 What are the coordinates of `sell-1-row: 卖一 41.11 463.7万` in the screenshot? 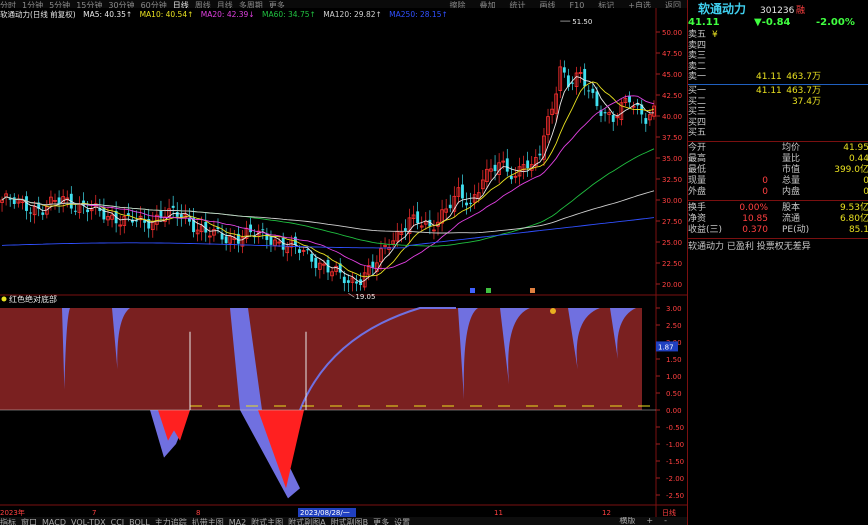 It's located at (778, 77).